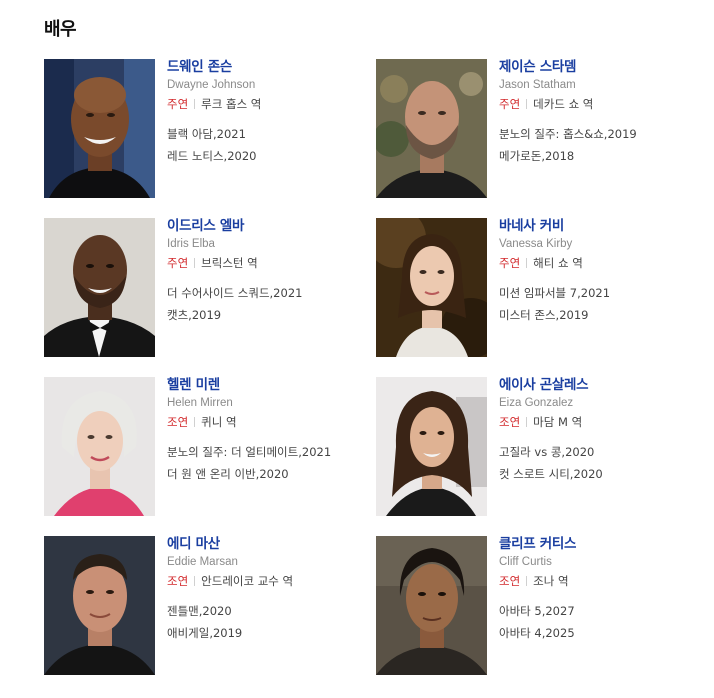 This screenshot has height=698, width=714. I want to click on actor-english-name: Eiza Gonzalez, so click(536, 403).